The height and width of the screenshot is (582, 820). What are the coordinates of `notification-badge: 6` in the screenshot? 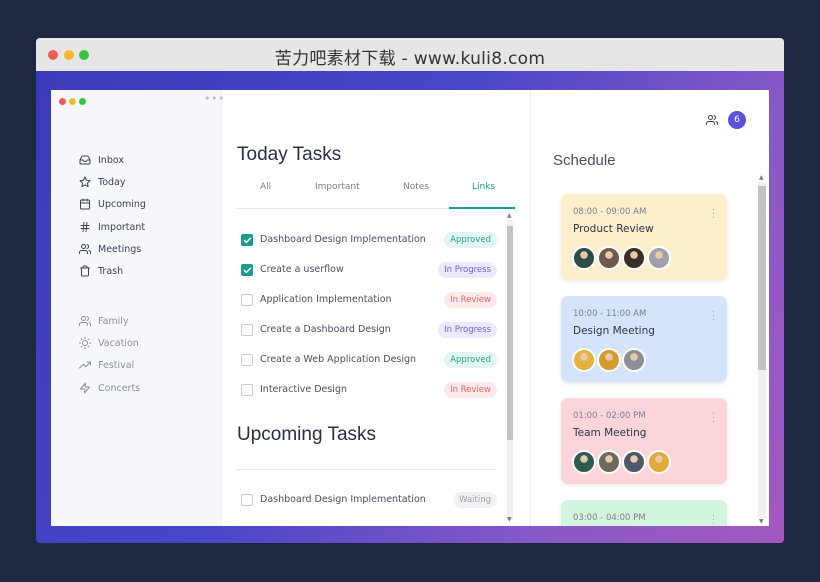 It's located at (737, 120).